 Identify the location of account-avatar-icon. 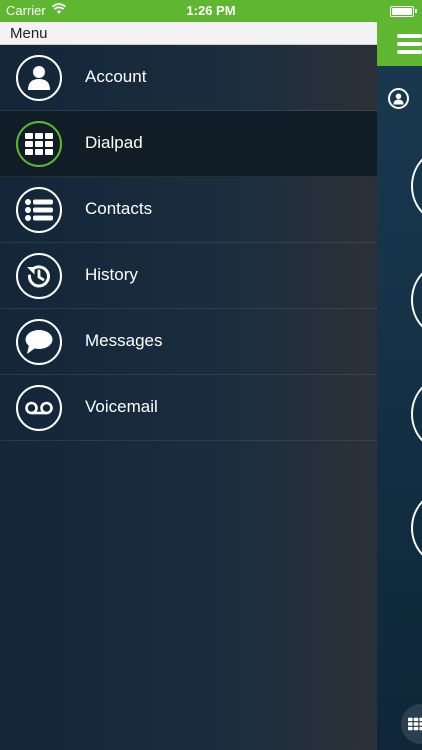
(398, 98).